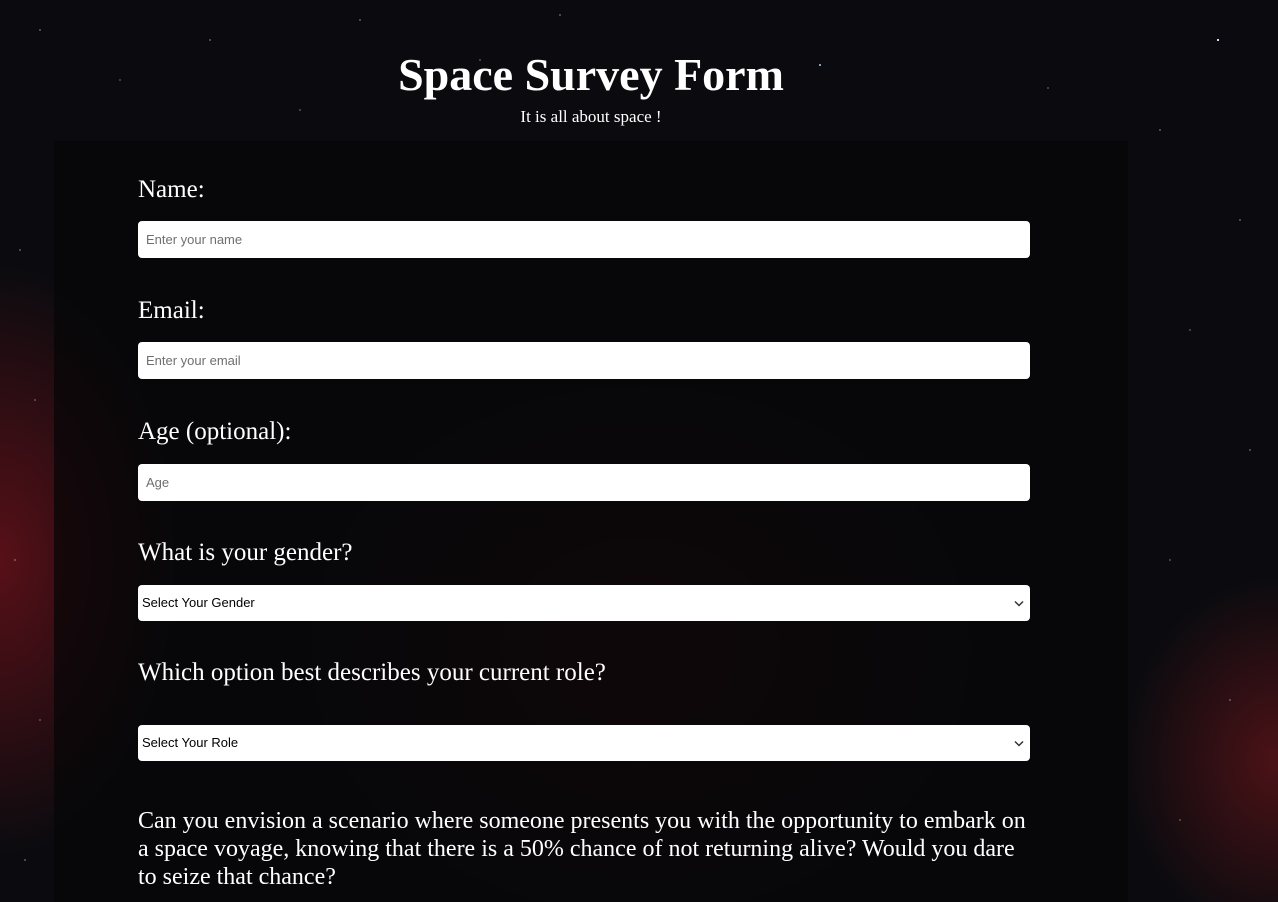 The width and height of the screenshot is (1278, 902). I want to click on role-select-value: Select Your Role, so click(190, 742).